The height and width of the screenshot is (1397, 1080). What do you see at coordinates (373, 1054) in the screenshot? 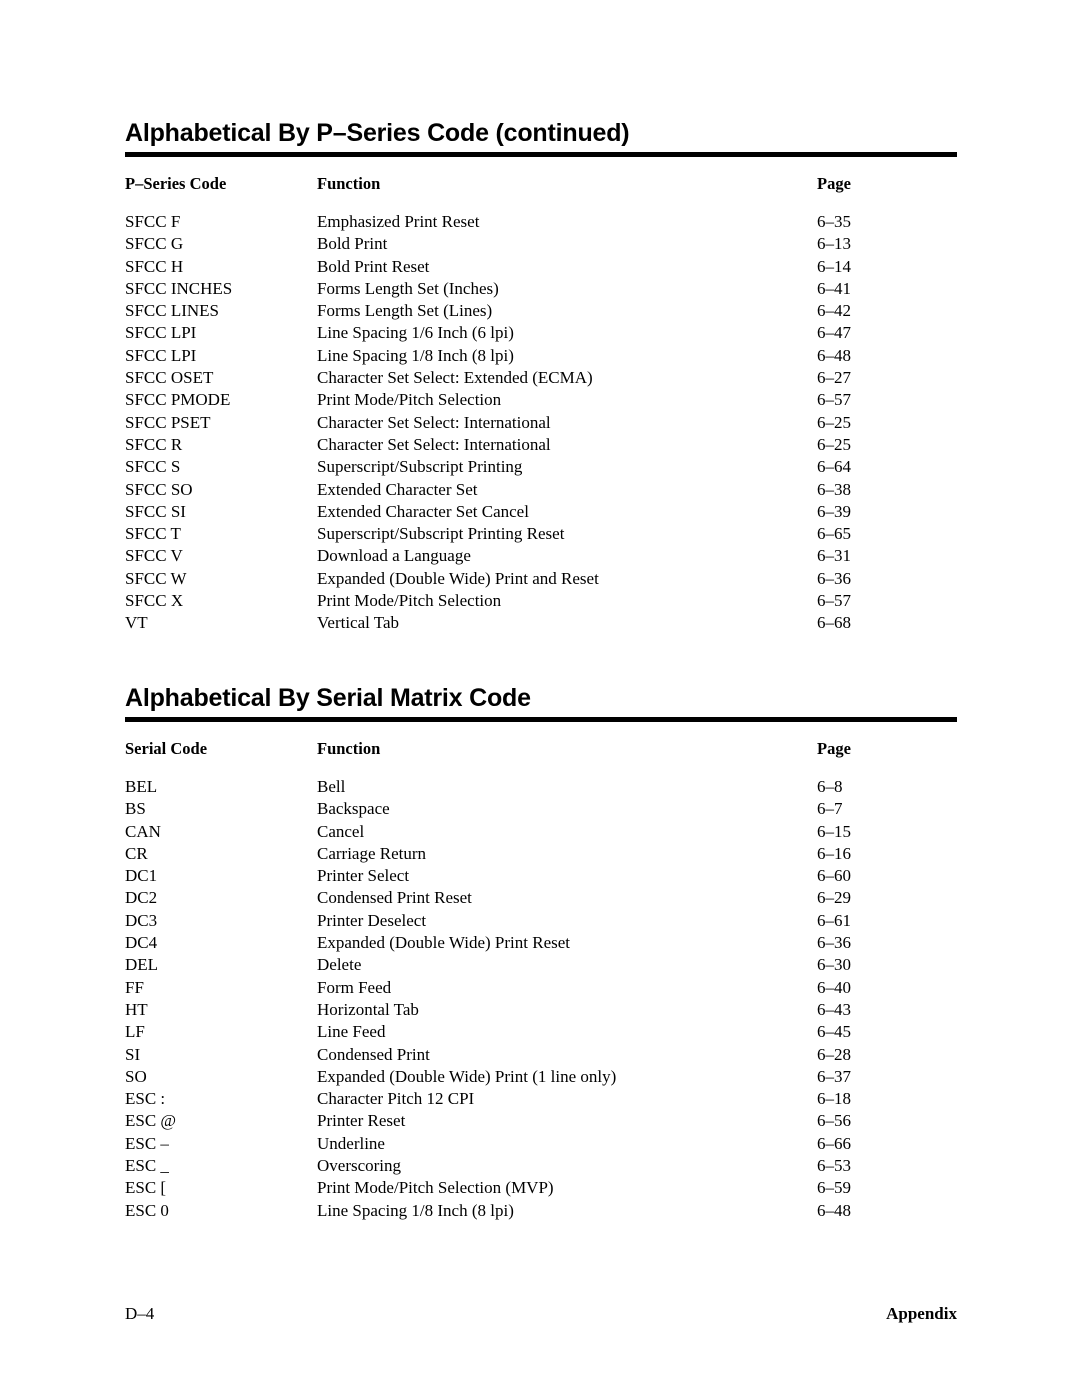
I see `cell-function: Condensed Print` at bounding box center [373, 1054].